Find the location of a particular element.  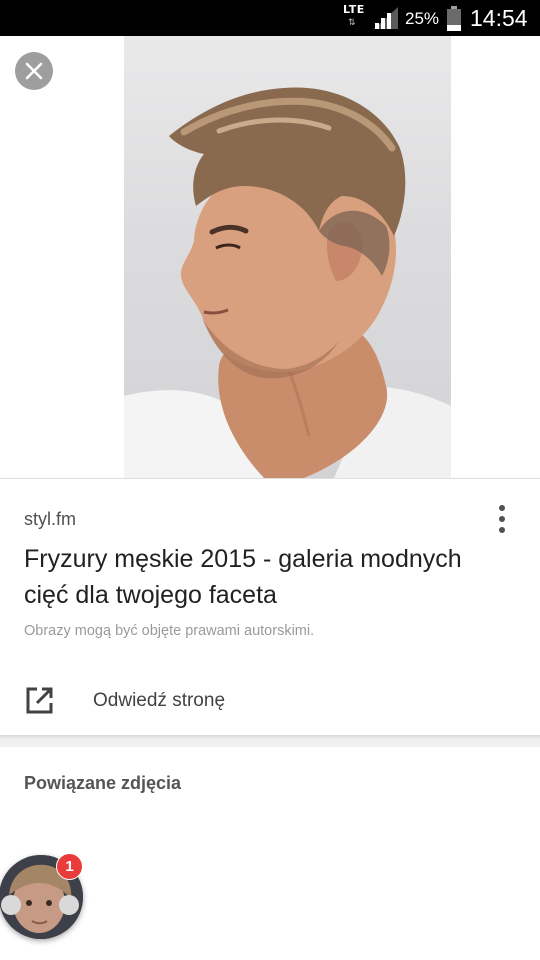

close-button is located at coordinates (34, 71).